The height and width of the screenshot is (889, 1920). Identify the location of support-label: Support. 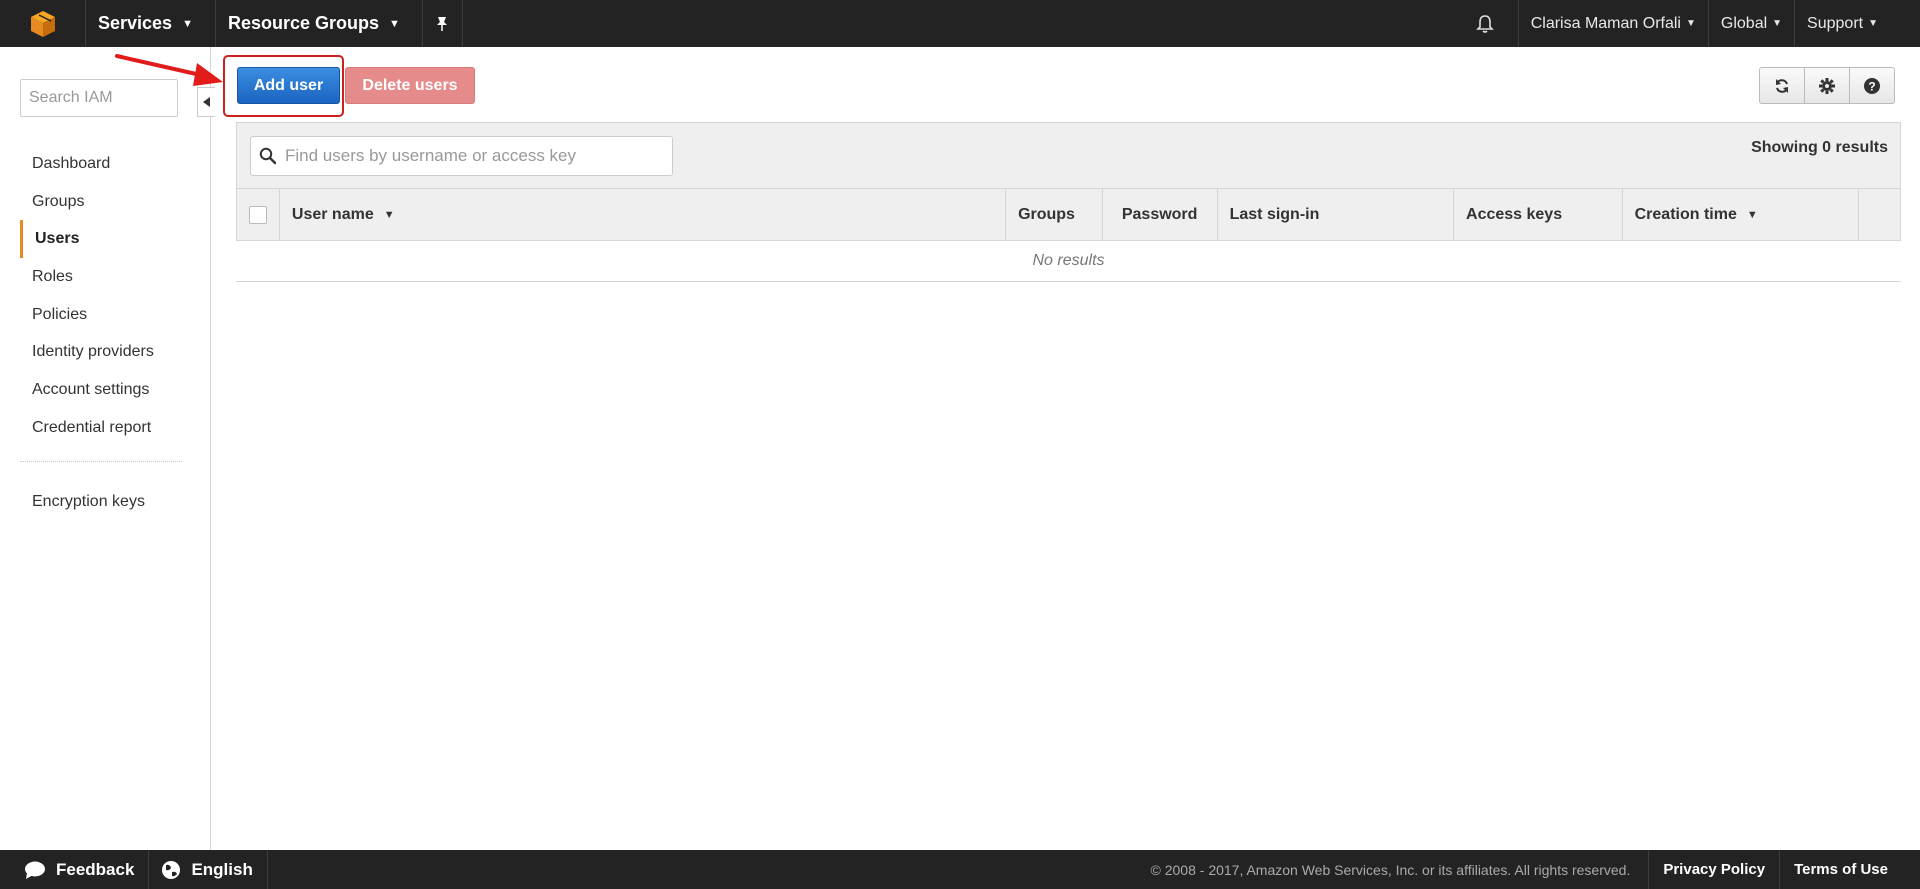
(1835, 23).